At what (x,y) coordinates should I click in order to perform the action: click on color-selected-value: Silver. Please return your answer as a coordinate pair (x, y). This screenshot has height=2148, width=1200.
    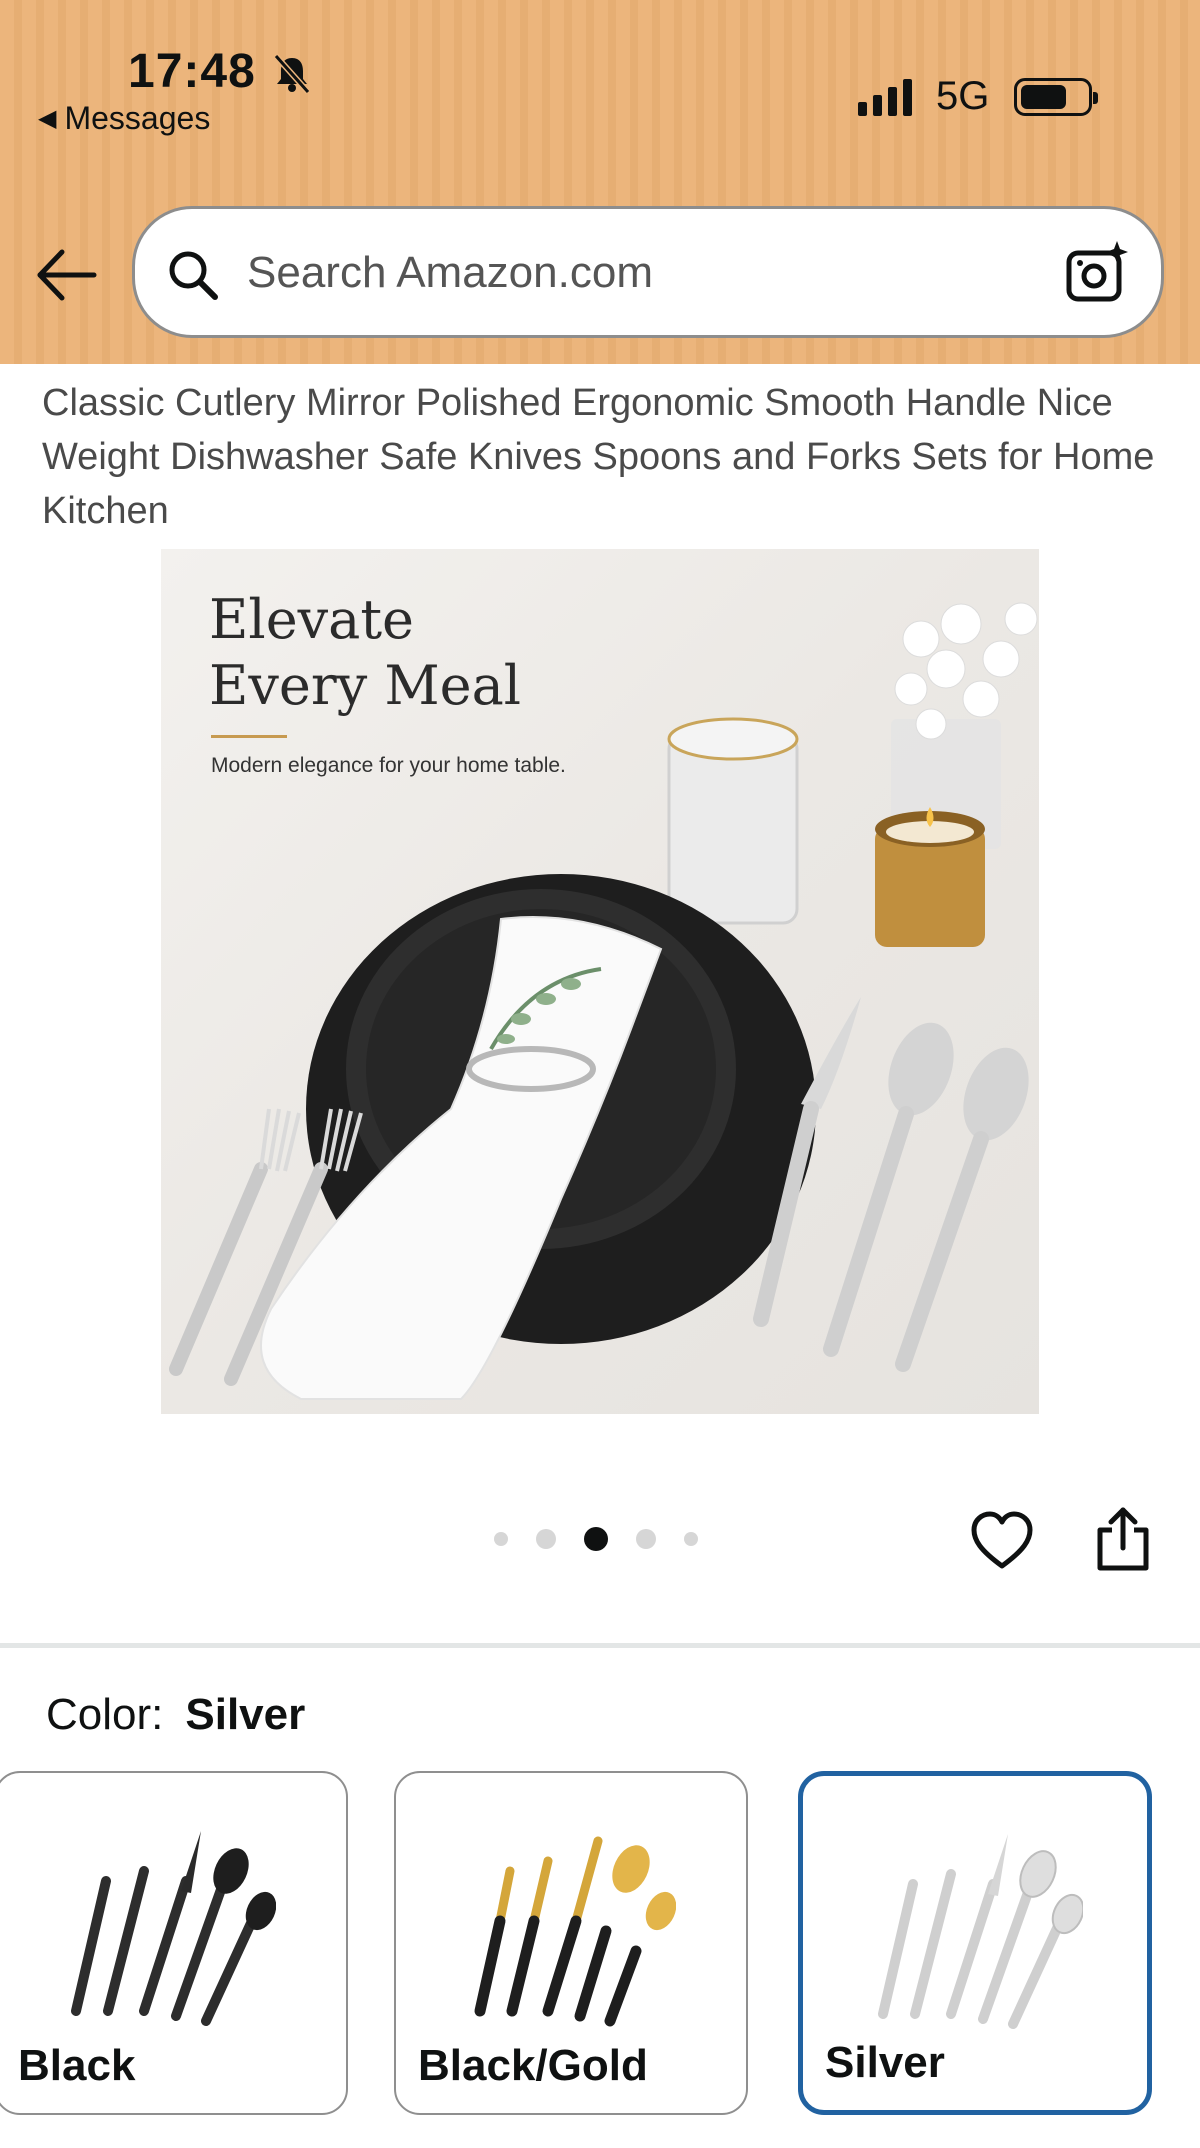
    Looking at the image, I should click on (245, 1714).